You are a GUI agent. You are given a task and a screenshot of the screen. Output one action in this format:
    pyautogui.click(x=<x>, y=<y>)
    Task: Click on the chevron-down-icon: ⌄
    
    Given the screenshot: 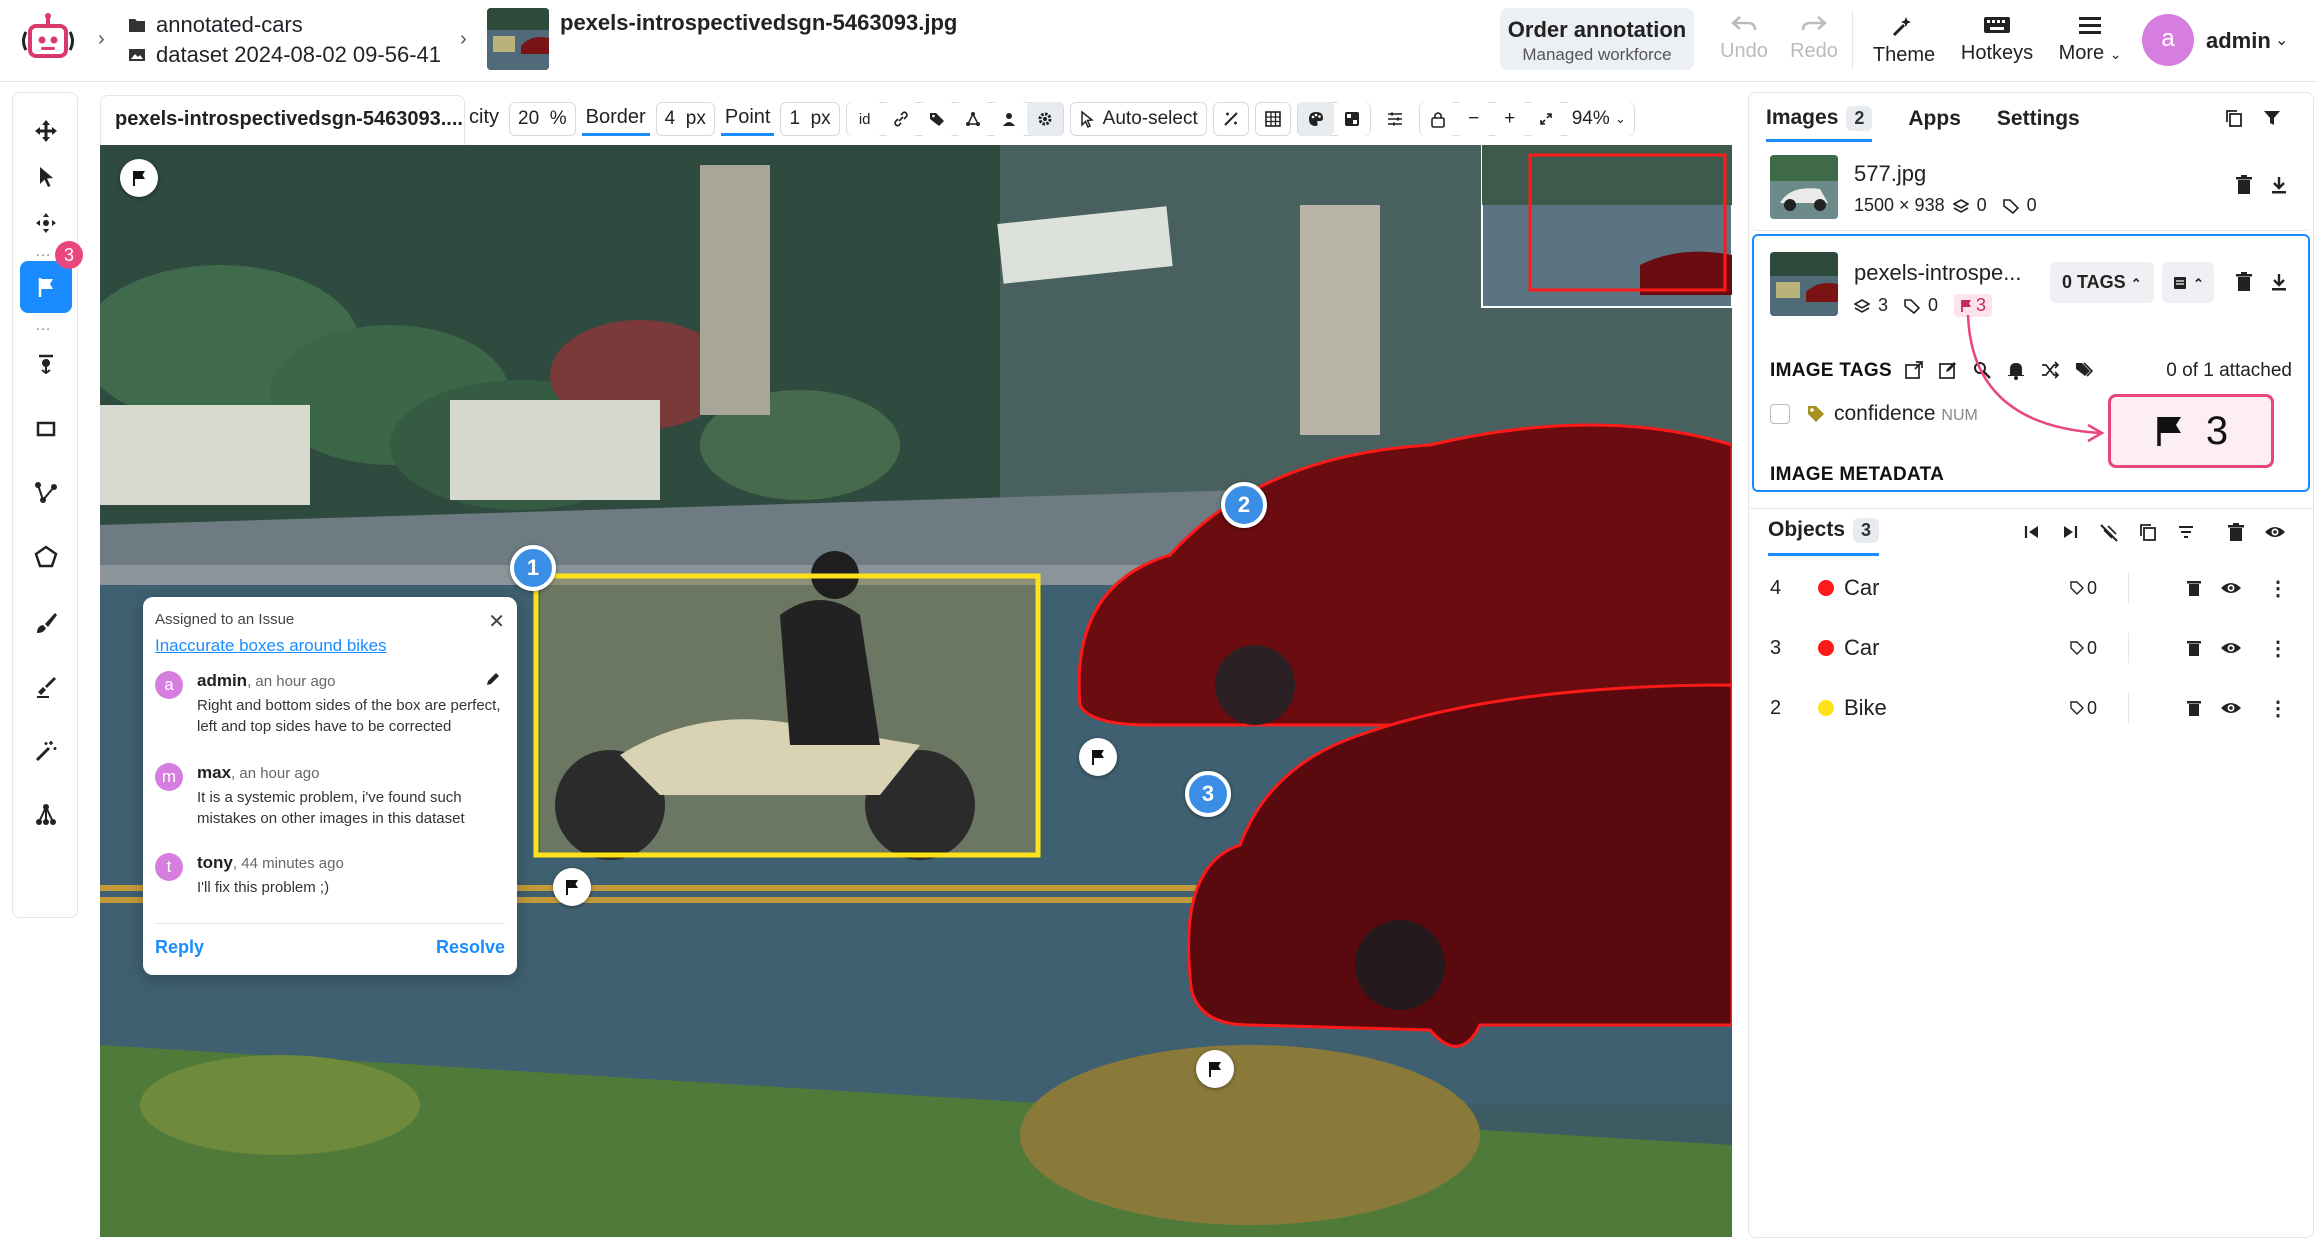 What is the action you would take?
    pyautogui.click(x=2281, y=40)
    